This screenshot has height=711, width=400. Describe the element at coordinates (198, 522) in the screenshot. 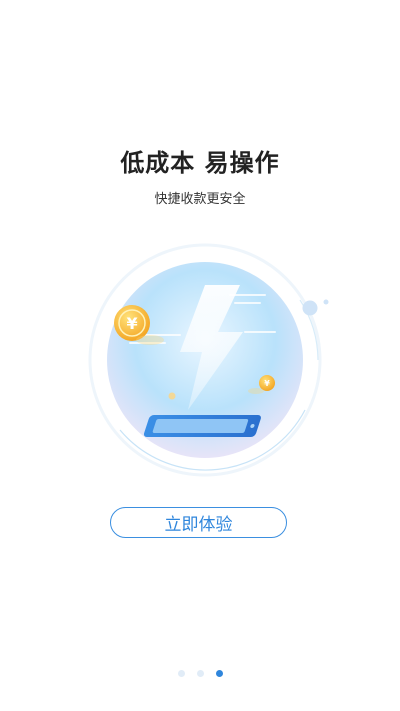

I see `try-now-button: 立即体验` at that location.